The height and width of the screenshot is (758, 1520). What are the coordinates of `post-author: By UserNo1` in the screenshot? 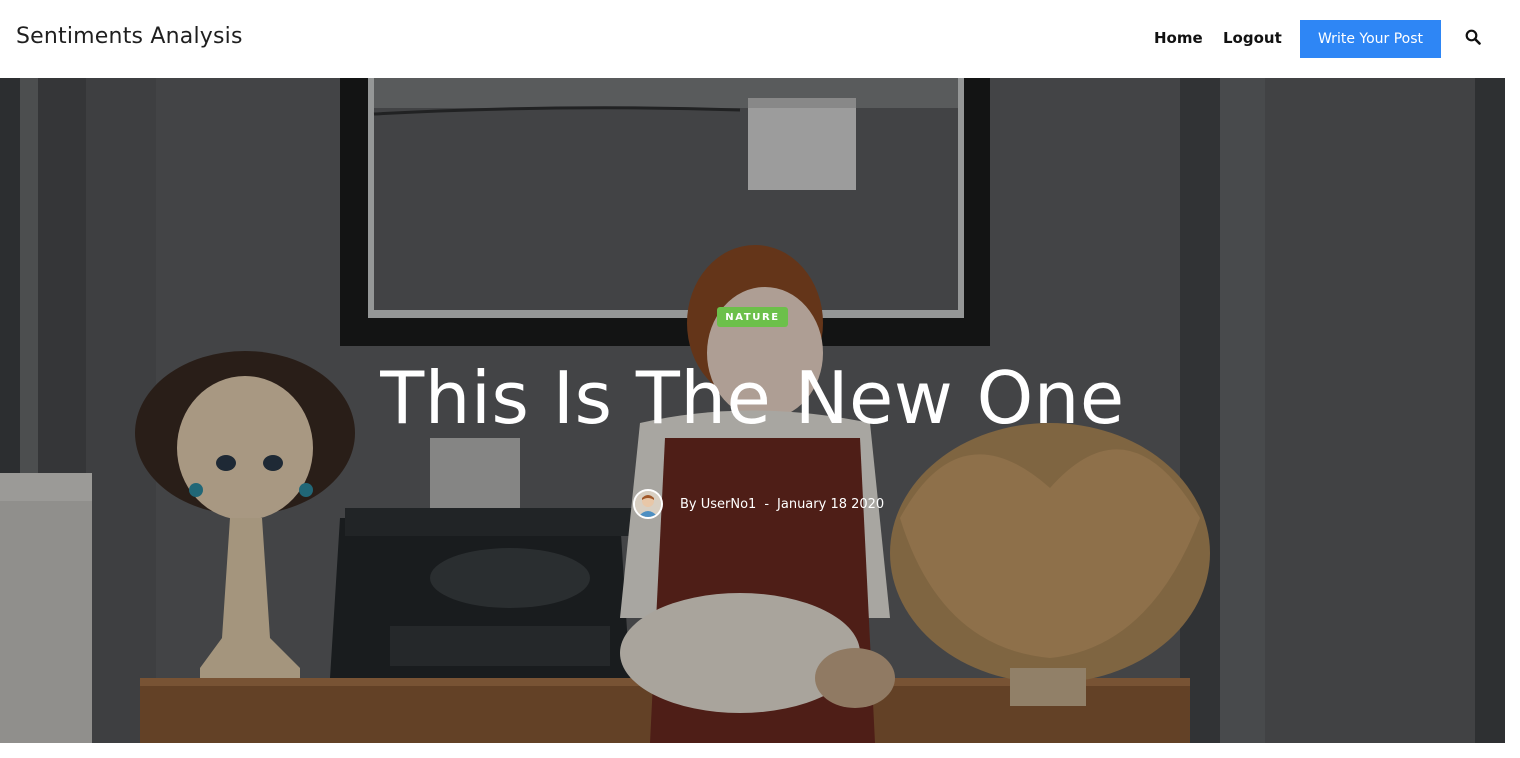 It's located at (718, 504).